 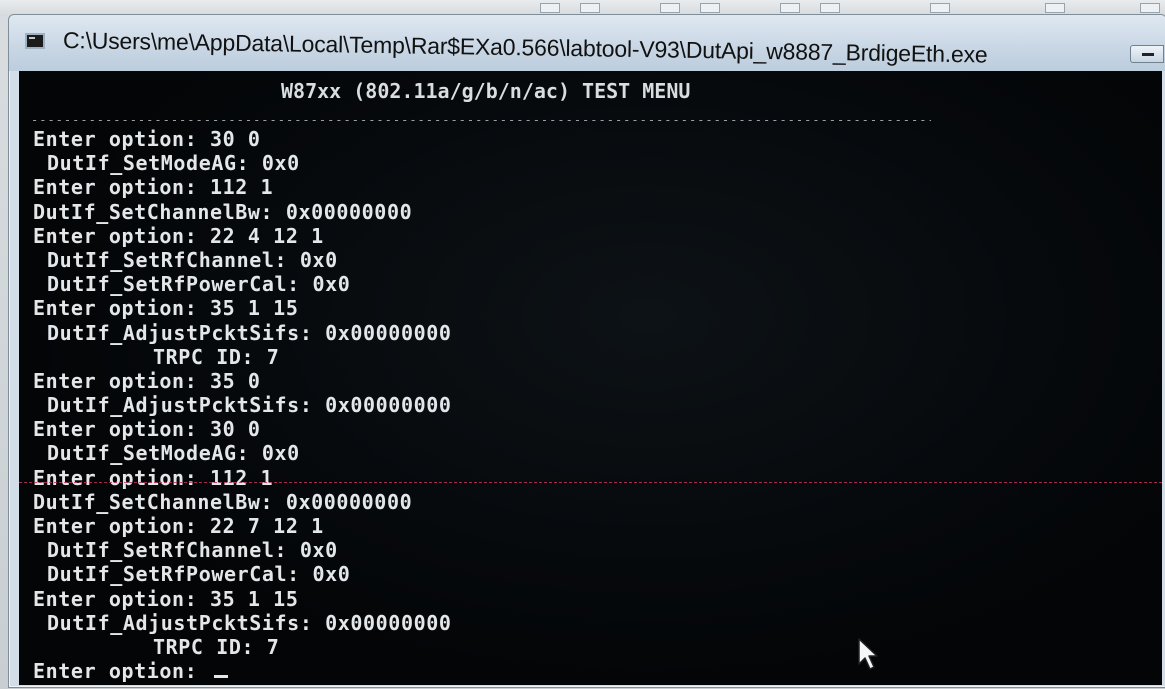 I want to click on console-app-icon, so click(x=35, y=41).